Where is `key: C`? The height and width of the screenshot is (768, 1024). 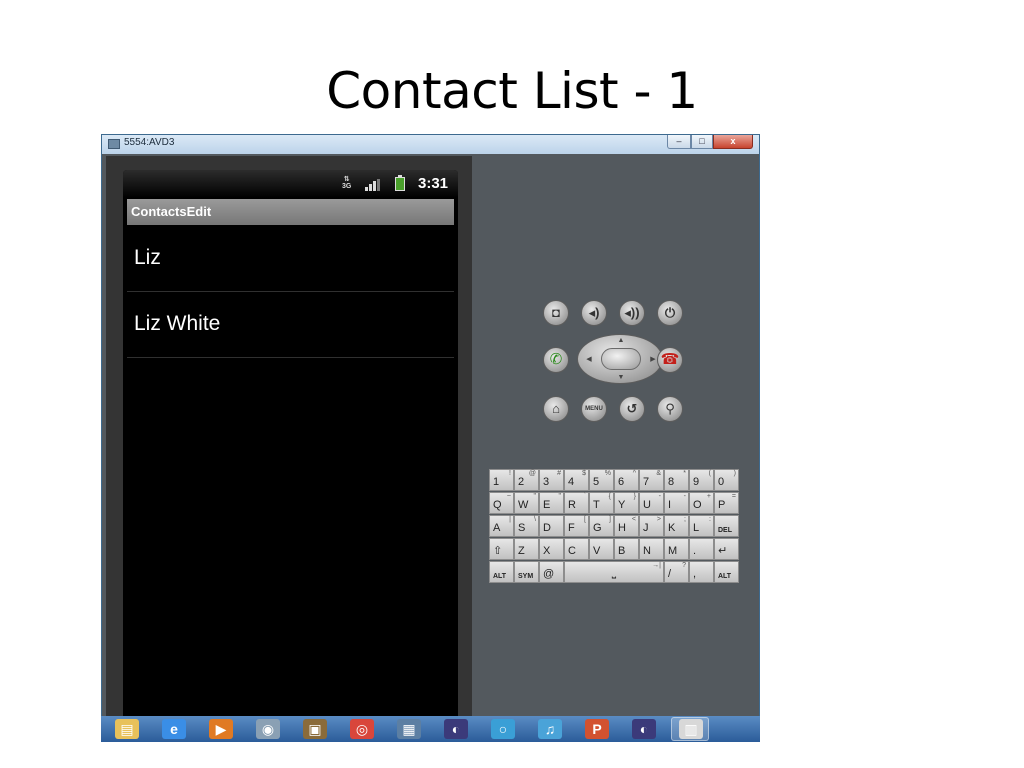 key: C is located at coordinates (576, 549).